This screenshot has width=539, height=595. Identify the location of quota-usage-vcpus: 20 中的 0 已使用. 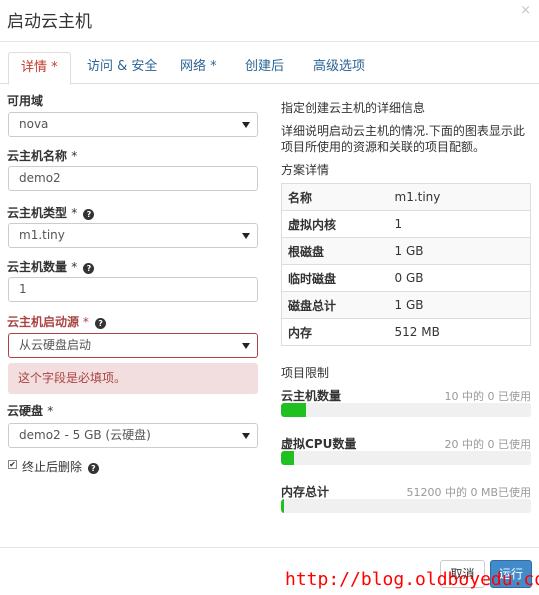
(488, 444).